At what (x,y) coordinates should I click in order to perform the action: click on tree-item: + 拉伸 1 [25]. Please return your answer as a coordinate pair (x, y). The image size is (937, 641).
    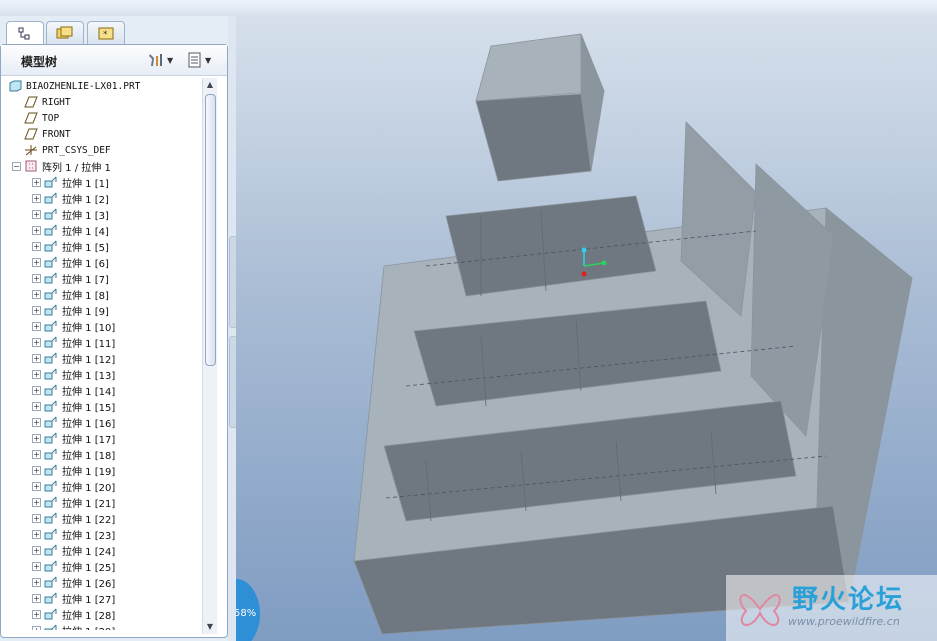
    Looking at the image, I should click on (73, 566).